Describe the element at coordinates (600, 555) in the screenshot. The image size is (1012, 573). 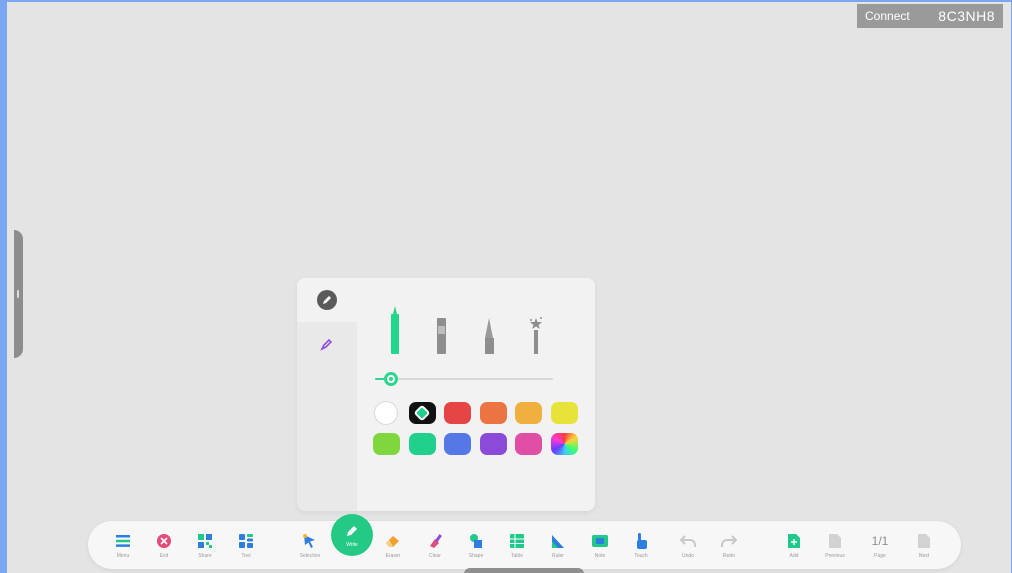
I see `toolbar-note-label: Note` at that location.